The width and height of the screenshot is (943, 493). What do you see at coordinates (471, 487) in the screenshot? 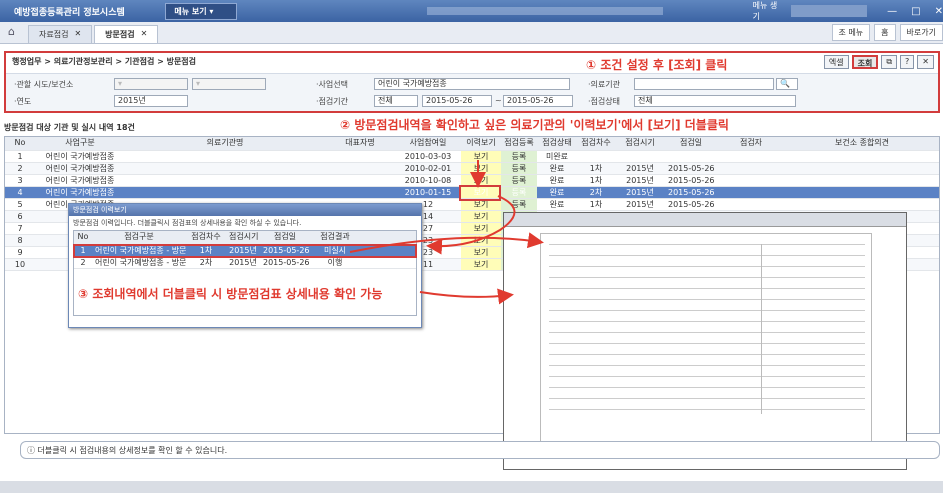
I see `window-bottom` at bounding box center [471, 487].